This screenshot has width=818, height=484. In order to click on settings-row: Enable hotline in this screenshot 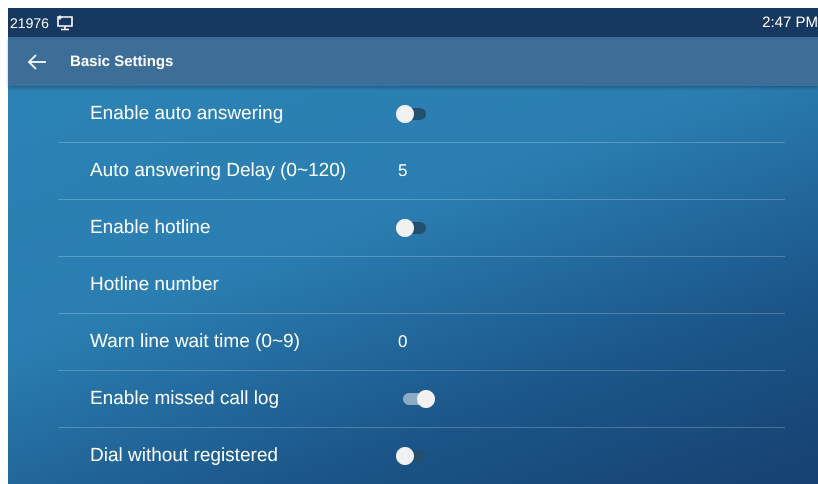, I will do `click(421, 228)`.